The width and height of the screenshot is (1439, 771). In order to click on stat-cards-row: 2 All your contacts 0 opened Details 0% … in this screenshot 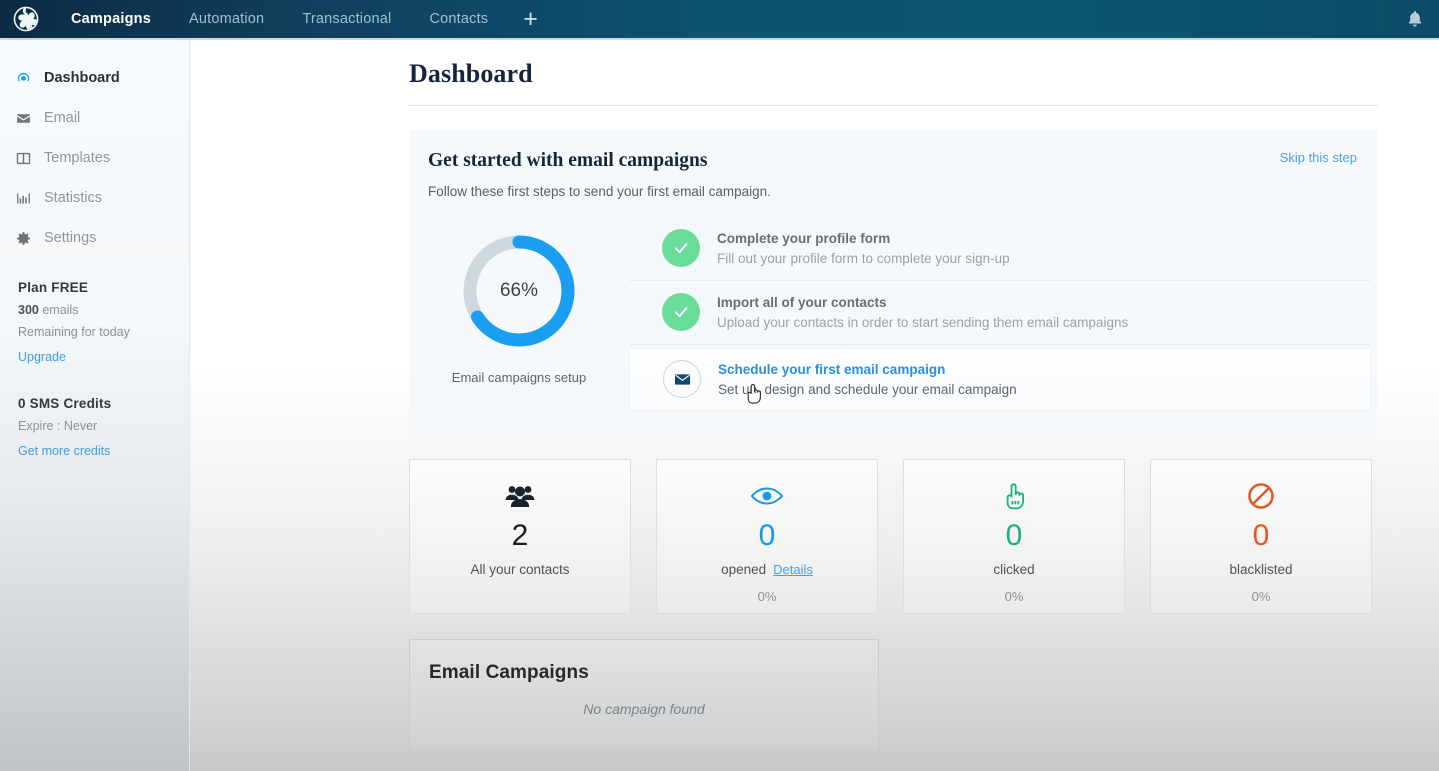, I will do `click(893, 536)`.